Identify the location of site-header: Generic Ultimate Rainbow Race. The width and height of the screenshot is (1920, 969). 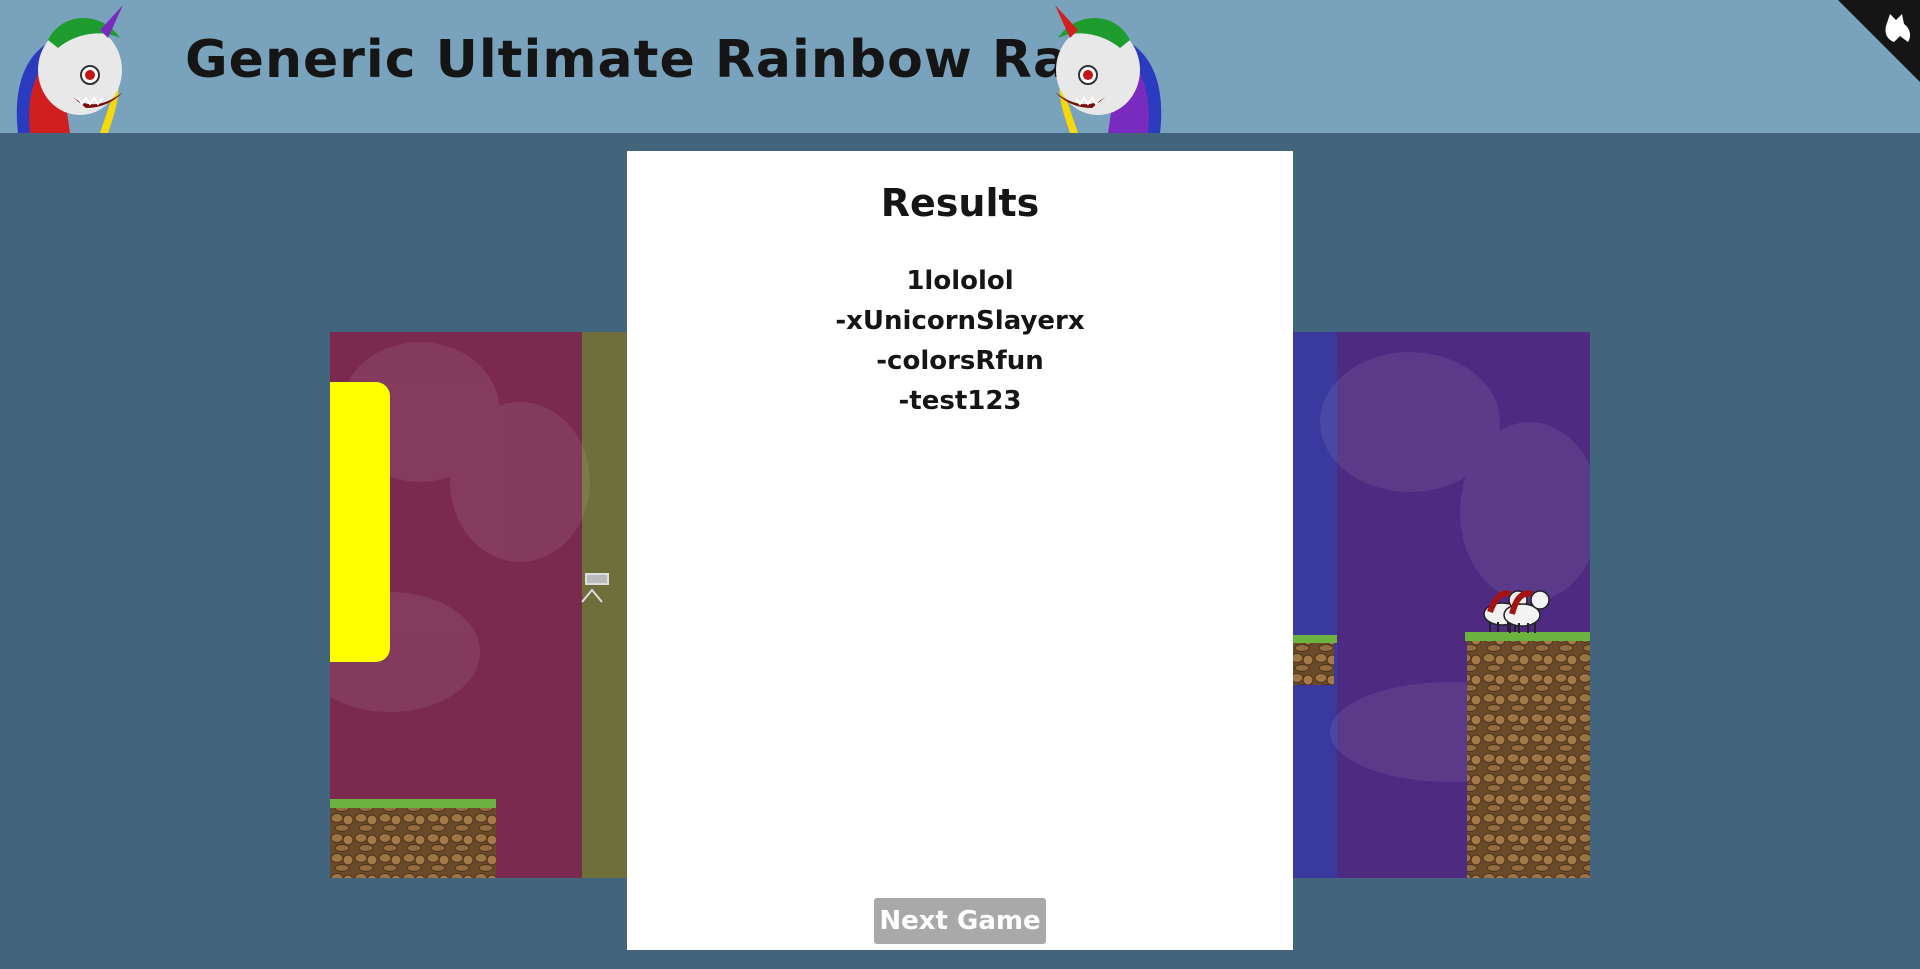
(960, 66).